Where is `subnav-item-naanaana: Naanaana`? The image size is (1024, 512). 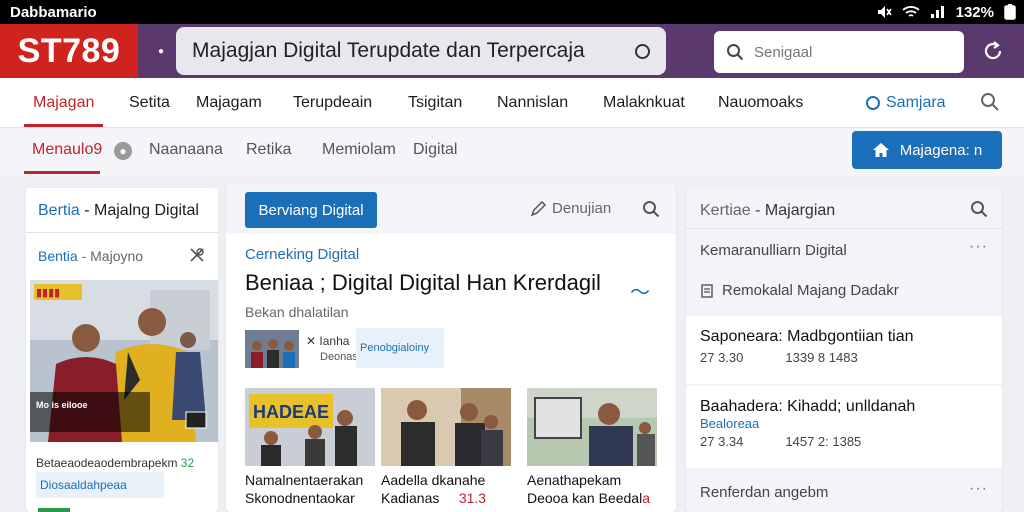 subnav-item-naanaana: Naanaana is located at coordinates (186, 150).